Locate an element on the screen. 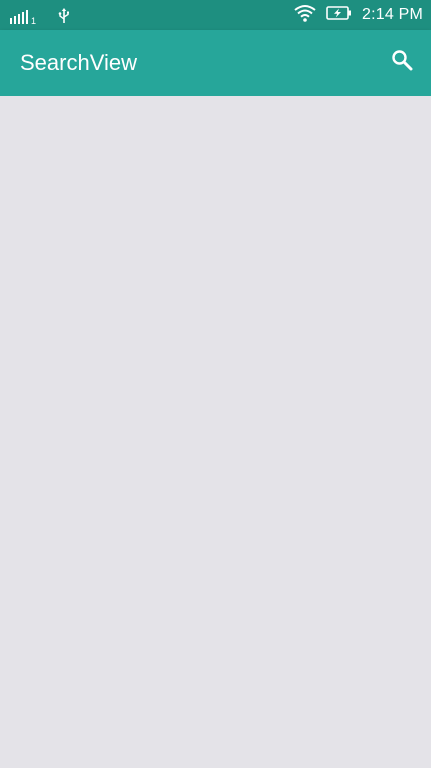 Image resolution: width=431 pixels, height=768 pixels. sim-slot-label: 1 is located at coordinates (34, 21).